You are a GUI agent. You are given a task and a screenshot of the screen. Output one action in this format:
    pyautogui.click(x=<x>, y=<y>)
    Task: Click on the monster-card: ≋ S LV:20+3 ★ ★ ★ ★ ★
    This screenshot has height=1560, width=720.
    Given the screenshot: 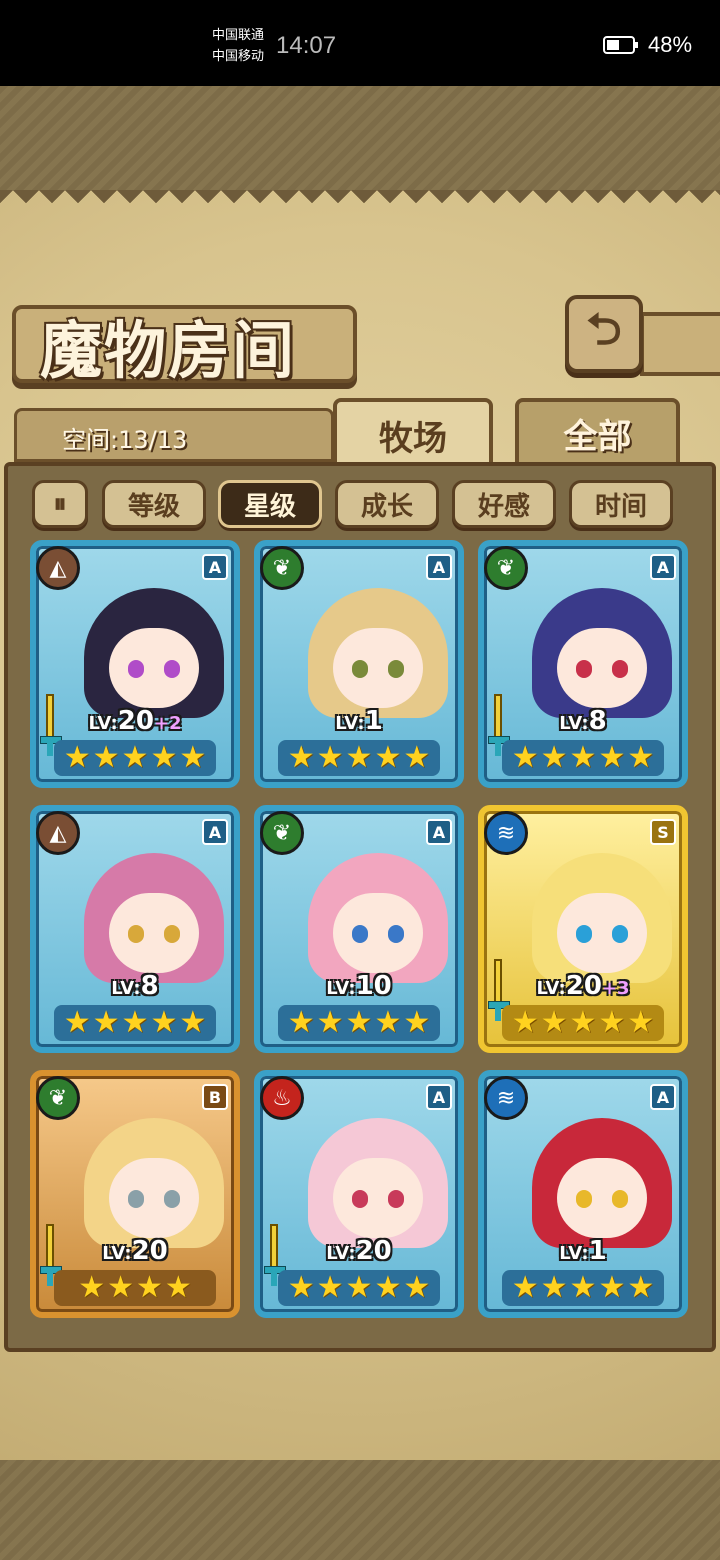 What is the action you would take?
    pyautogui.click(x=583, y=929)
    